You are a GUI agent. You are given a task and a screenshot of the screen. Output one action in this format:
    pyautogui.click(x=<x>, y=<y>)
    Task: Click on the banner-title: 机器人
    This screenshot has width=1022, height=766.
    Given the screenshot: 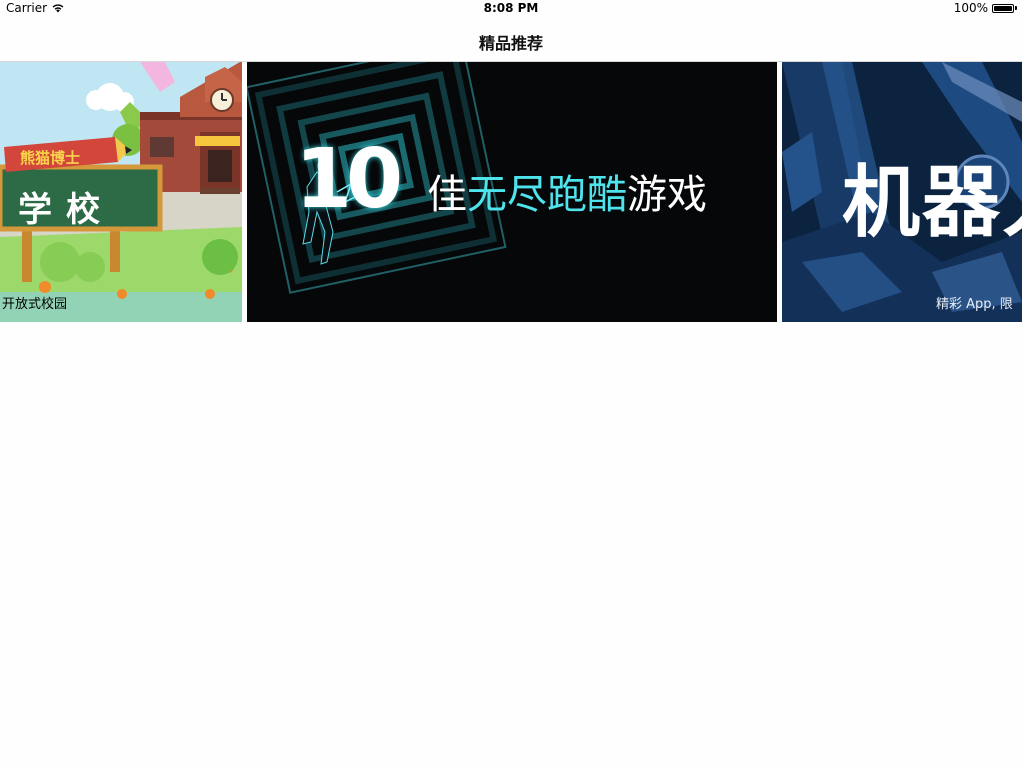 What is the action you would take?
    pyautogui.click(x=932, y=203)
    